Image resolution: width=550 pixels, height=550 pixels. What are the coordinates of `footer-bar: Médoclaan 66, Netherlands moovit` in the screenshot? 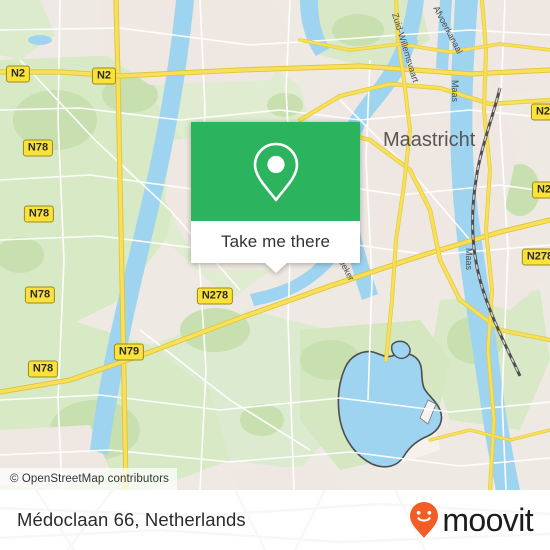 It's located at (275, 520).